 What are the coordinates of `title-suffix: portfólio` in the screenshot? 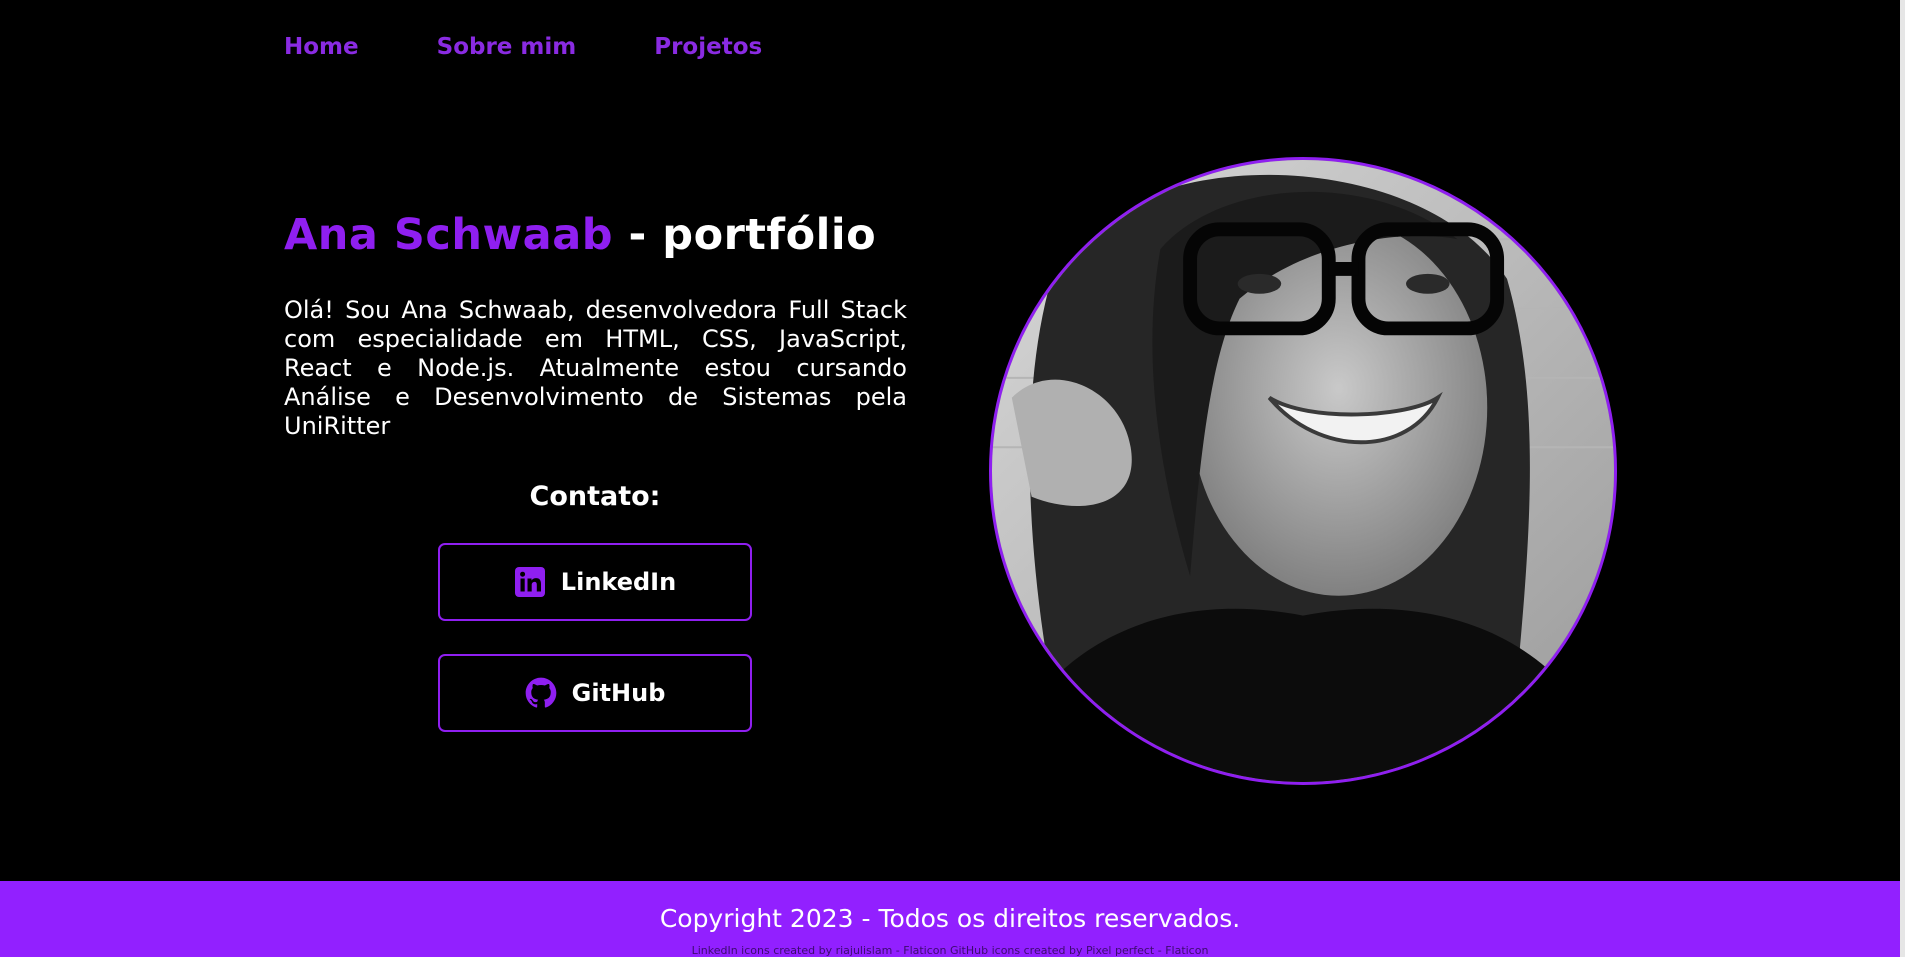 It's located at (769, 235).